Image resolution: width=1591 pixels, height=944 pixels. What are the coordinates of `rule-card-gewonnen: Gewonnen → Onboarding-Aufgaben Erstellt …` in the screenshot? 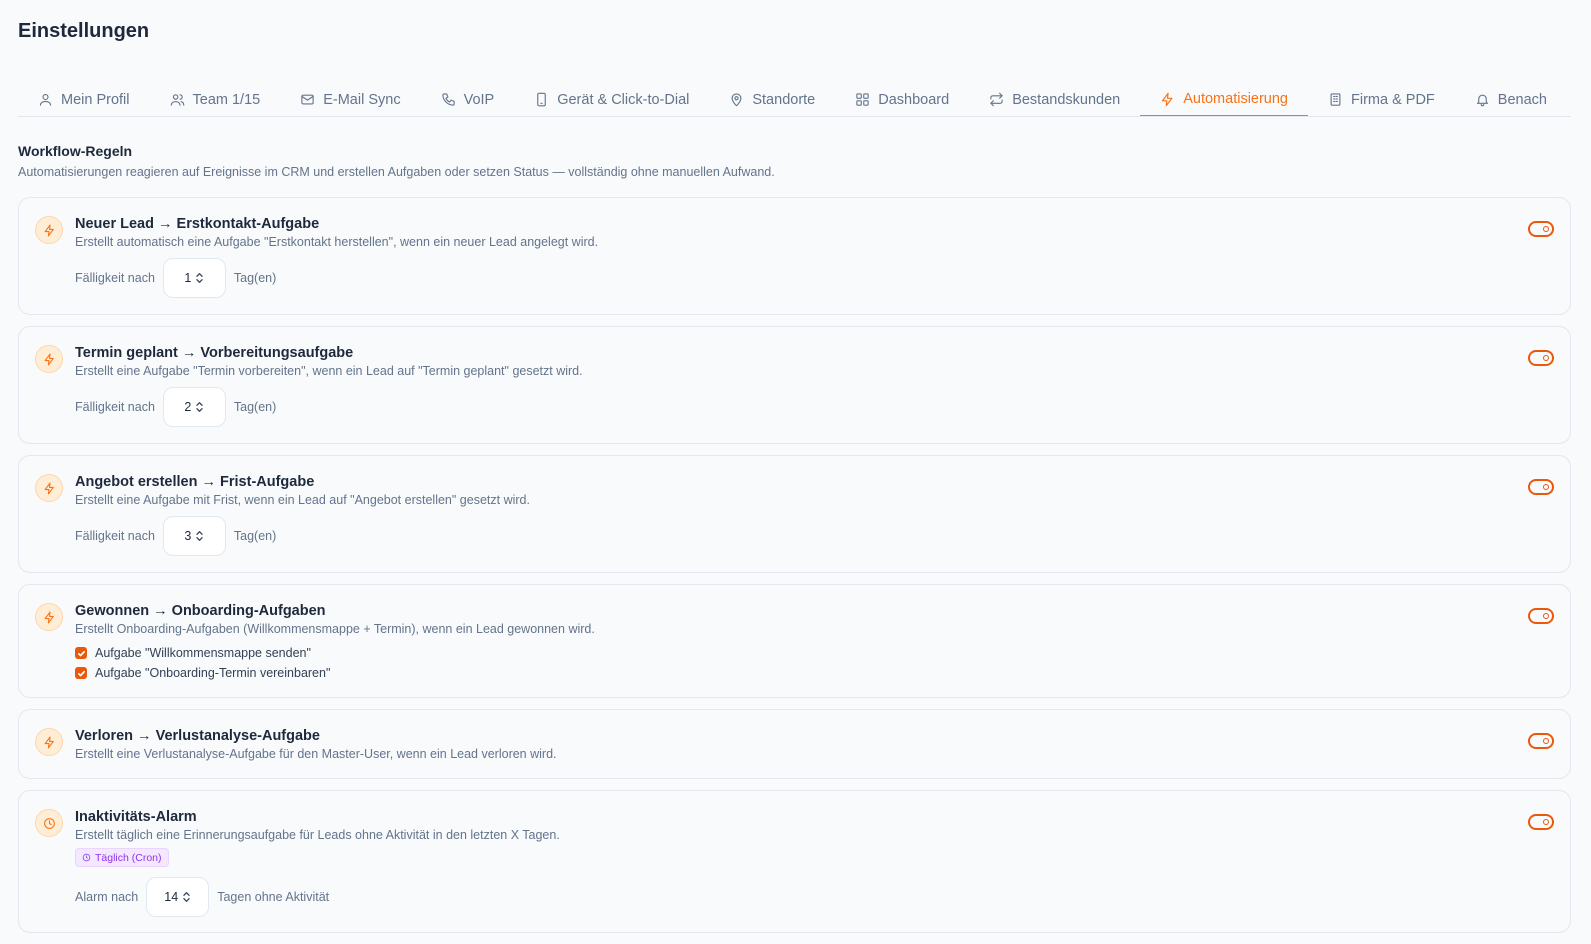 It's located at (794, 641).